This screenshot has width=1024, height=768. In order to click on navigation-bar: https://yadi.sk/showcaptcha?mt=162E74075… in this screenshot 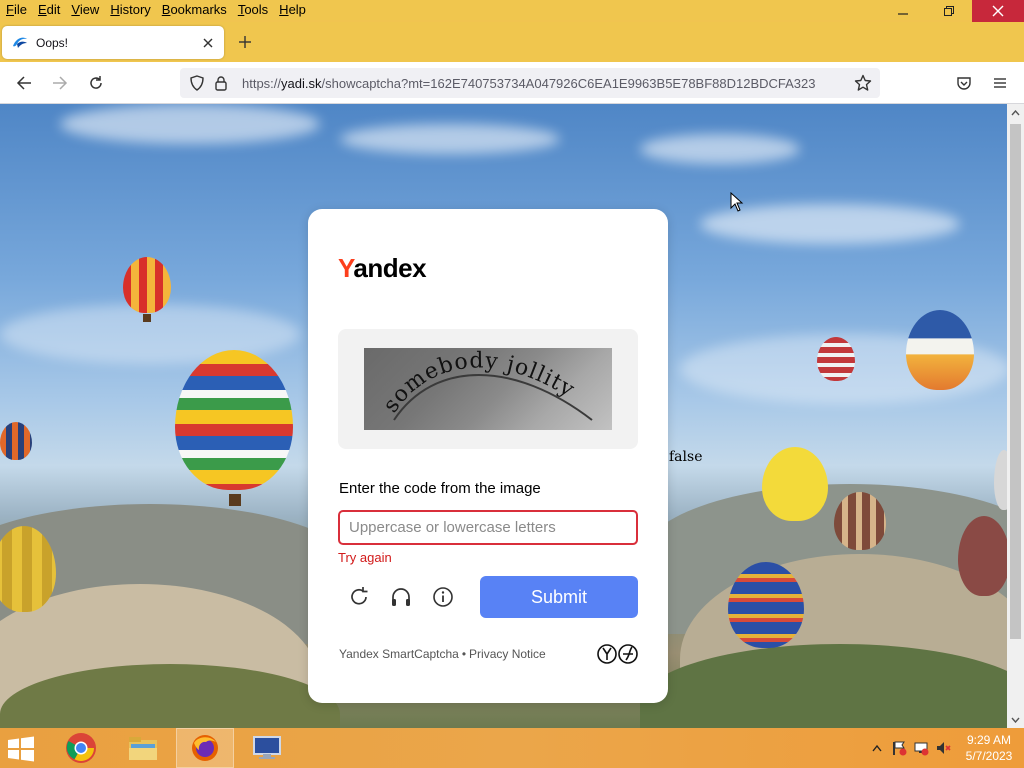, I will do `click(512, 83)`.